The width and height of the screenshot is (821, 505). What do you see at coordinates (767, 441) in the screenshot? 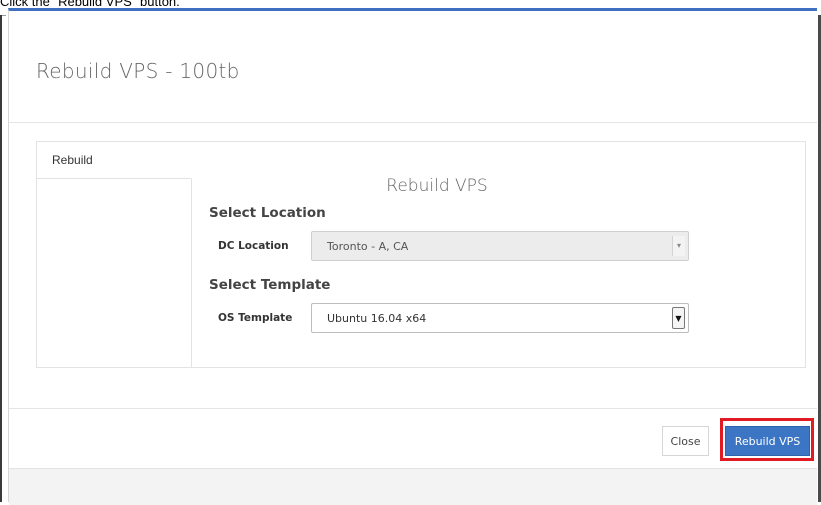
I see `rebuild-vps-button: Rebuild VPS` at bounding box center [767, 441].